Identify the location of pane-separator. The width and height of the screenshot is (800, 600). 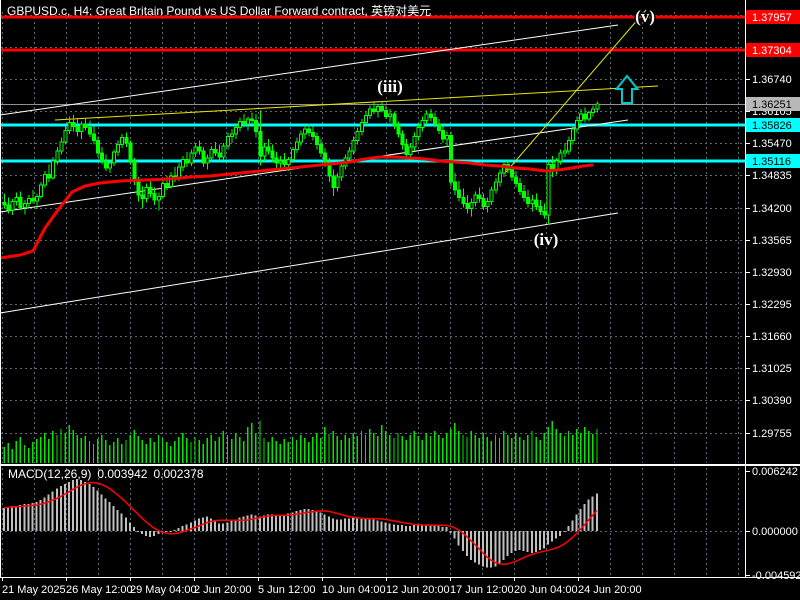
(400, 465).